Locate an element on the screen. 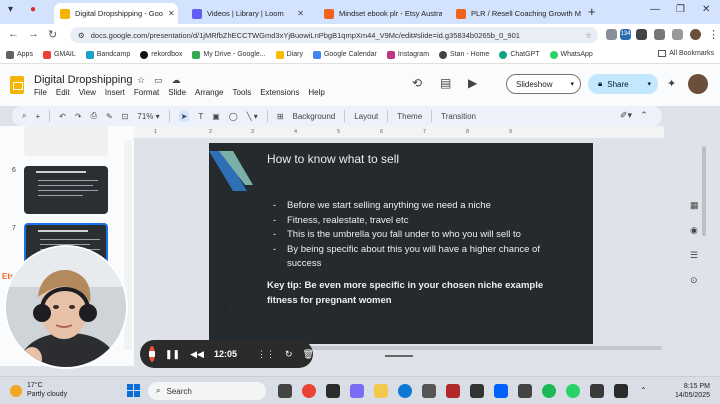 The width and height of the screenshot is (720, 404). dropbox-icon is located at coordinates (501, 391).